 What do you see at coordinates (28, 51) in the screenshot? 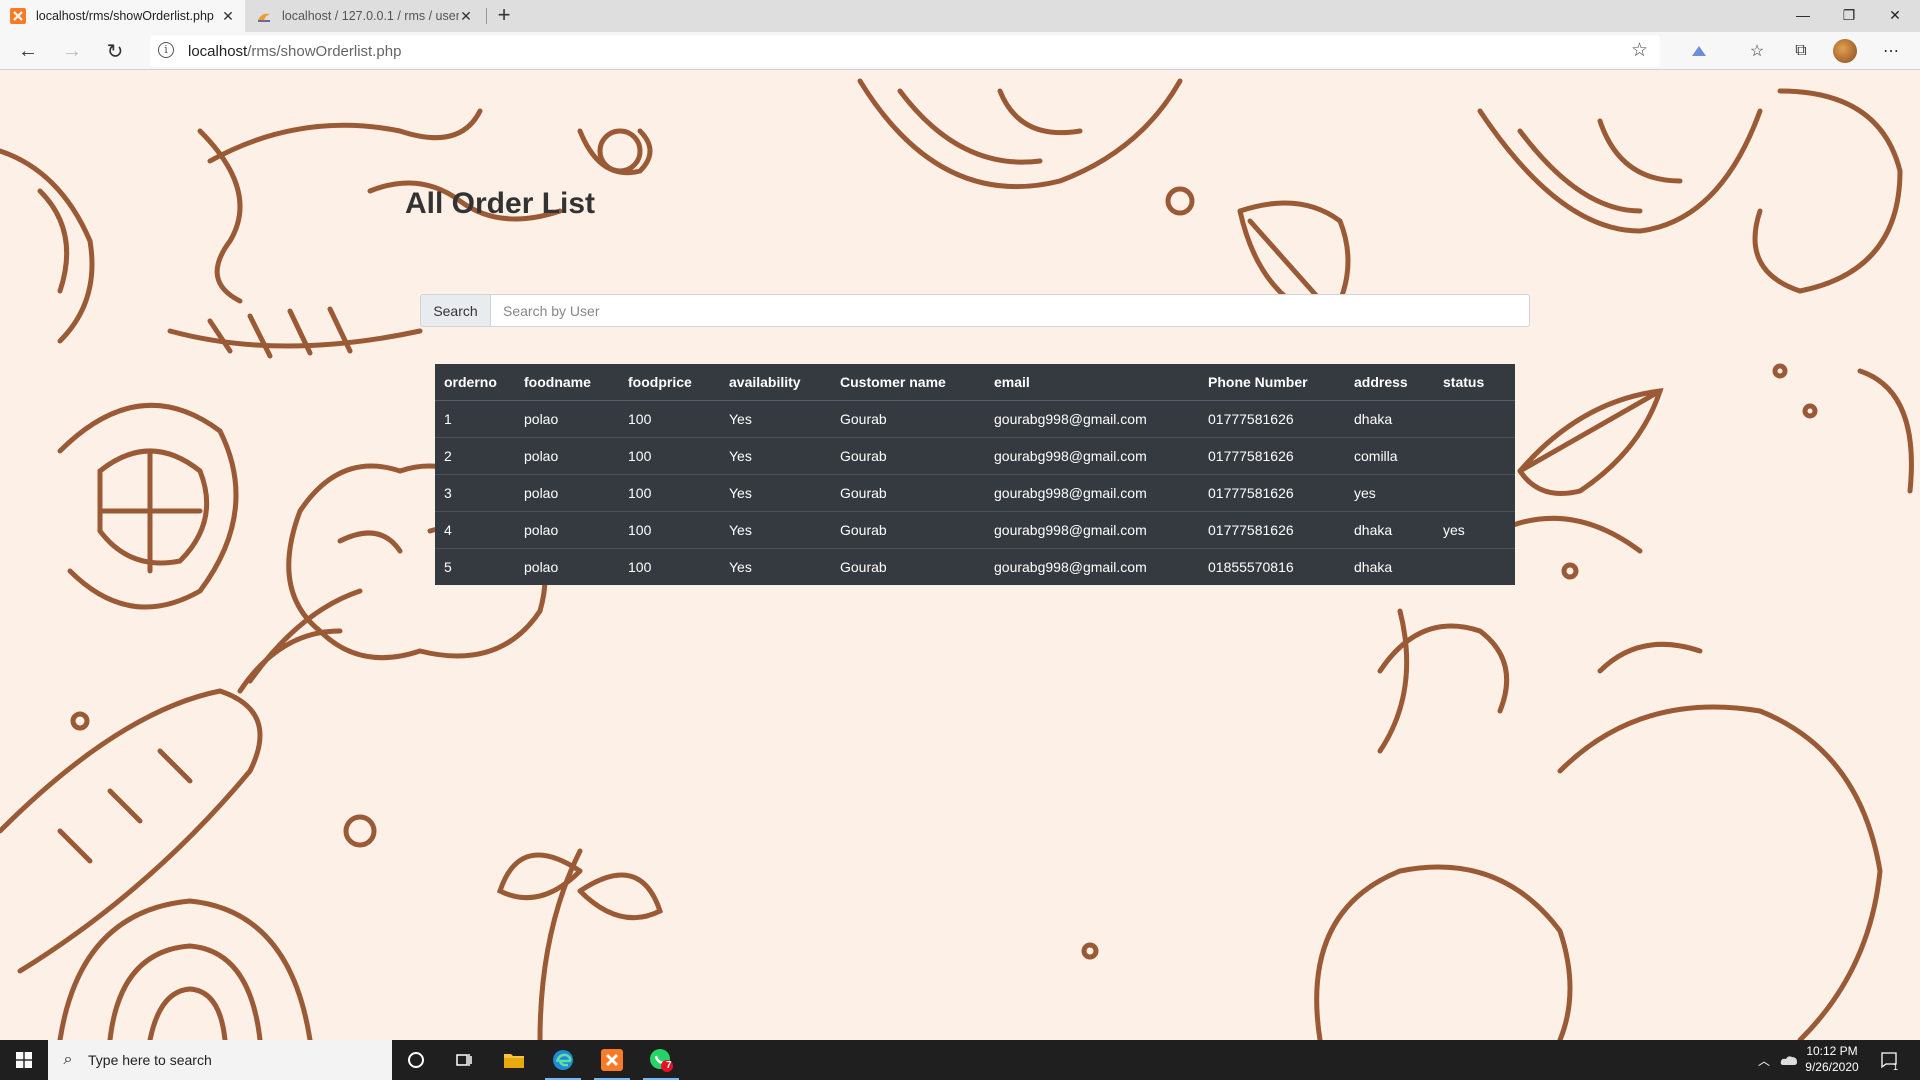
I see `back-icon: ←` at bounding box center [28, 51].